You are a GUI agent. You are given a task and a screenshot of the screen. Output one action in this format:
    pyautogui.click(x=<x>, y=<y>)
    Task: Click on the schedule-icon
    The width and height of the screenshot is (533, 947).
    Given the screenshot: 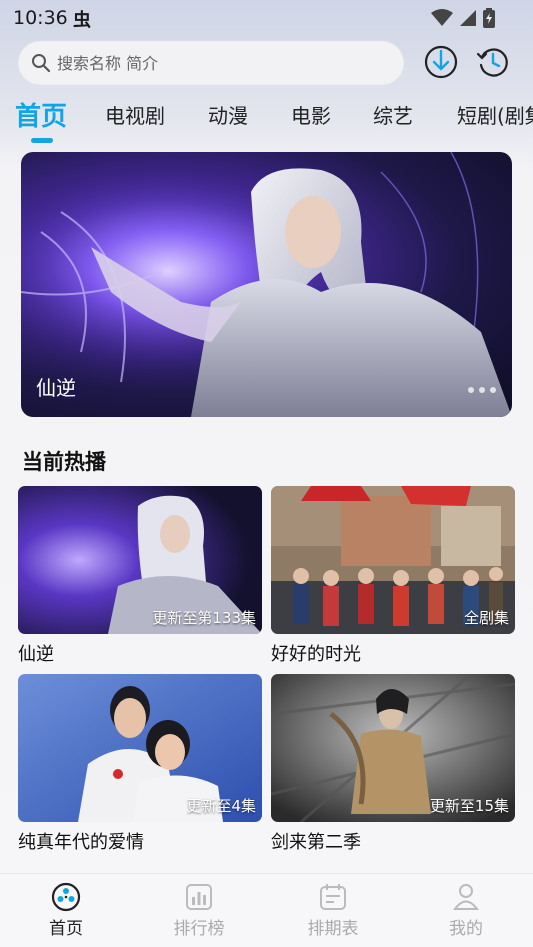 What is the action you would take?
    pyautogui.click(x=333, y=897)
    